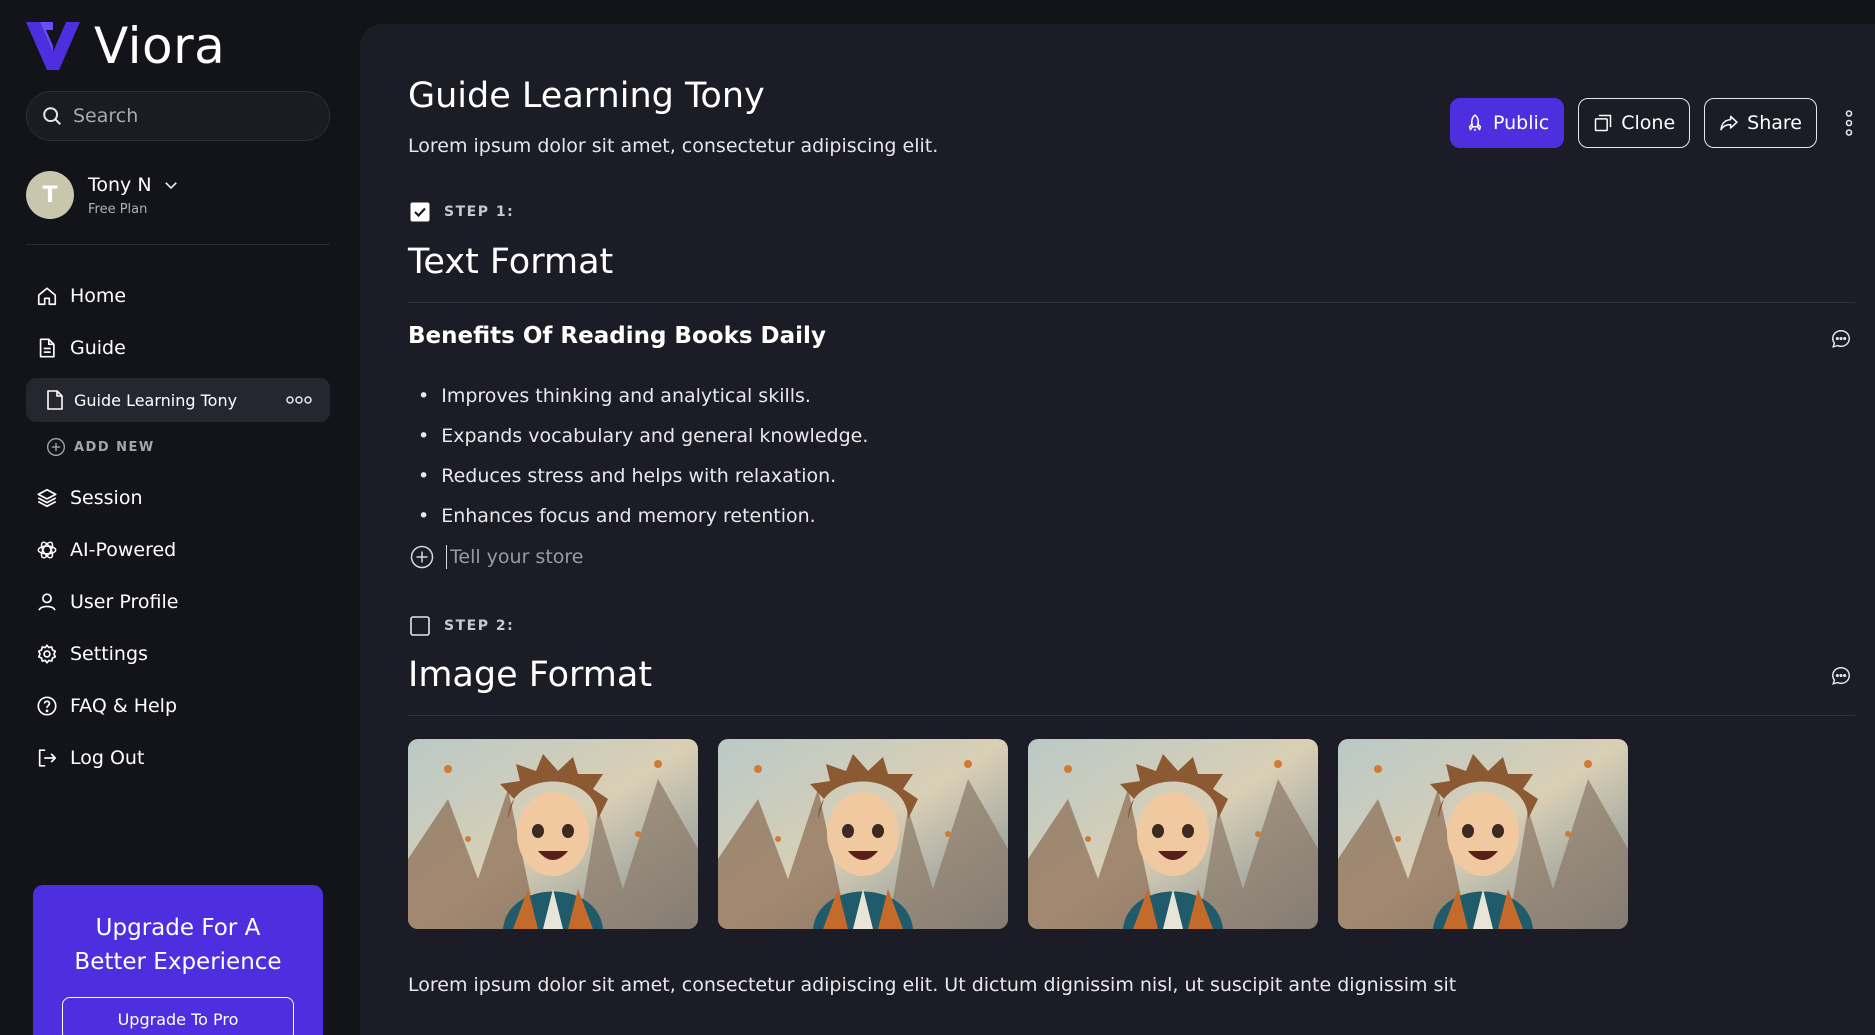  What do you see at coordinates (120, 184) in the screenshot?
I see `user-name: Tony N` at bounding box center [120, 184].